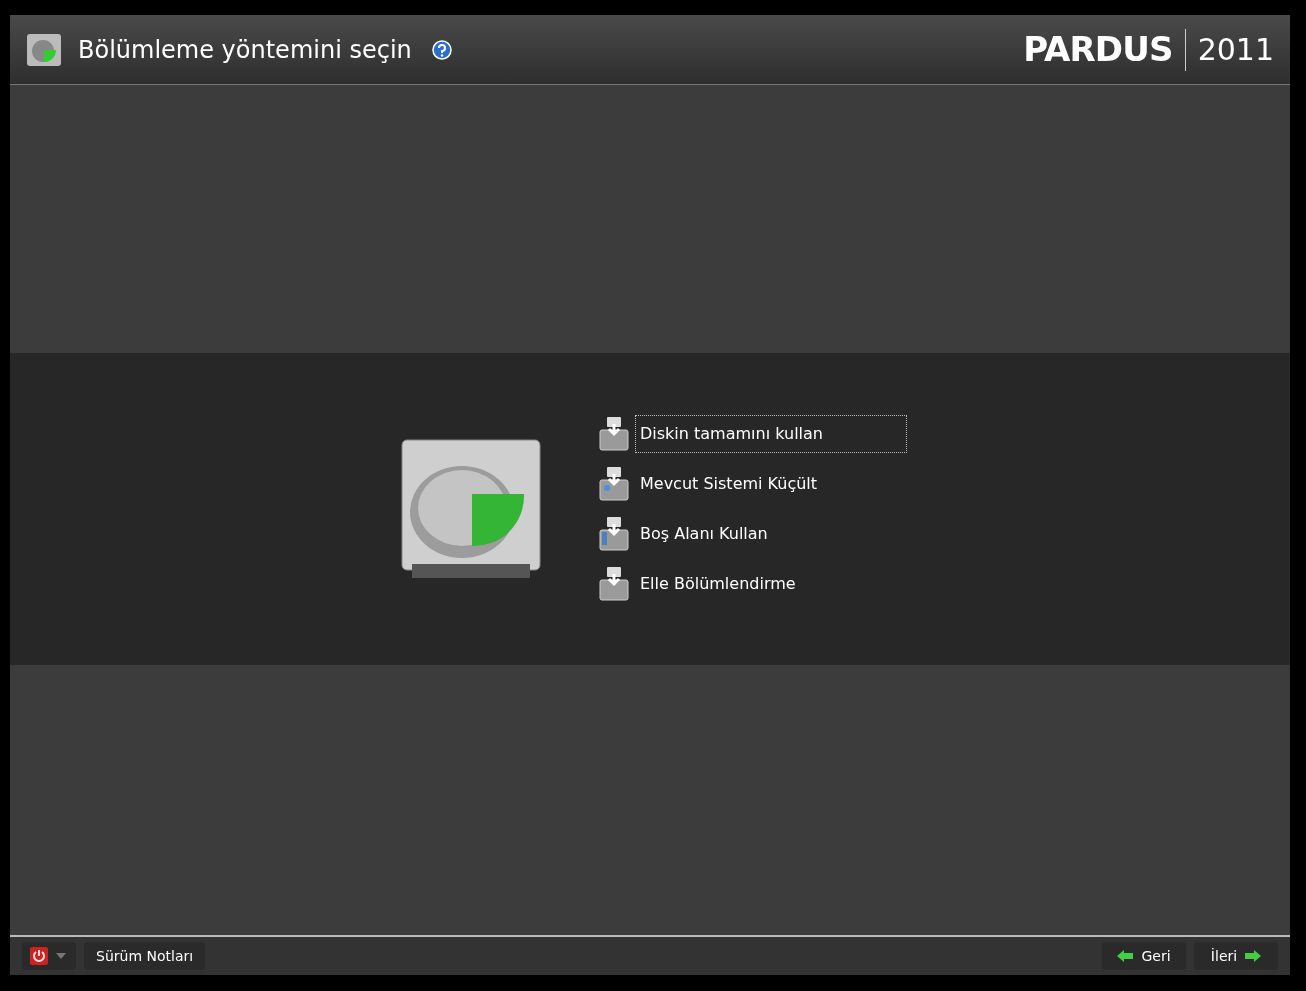 The width and height of the screenshot is (1306, 991). I want to click on next-button: İleri, so click(1236, 956).